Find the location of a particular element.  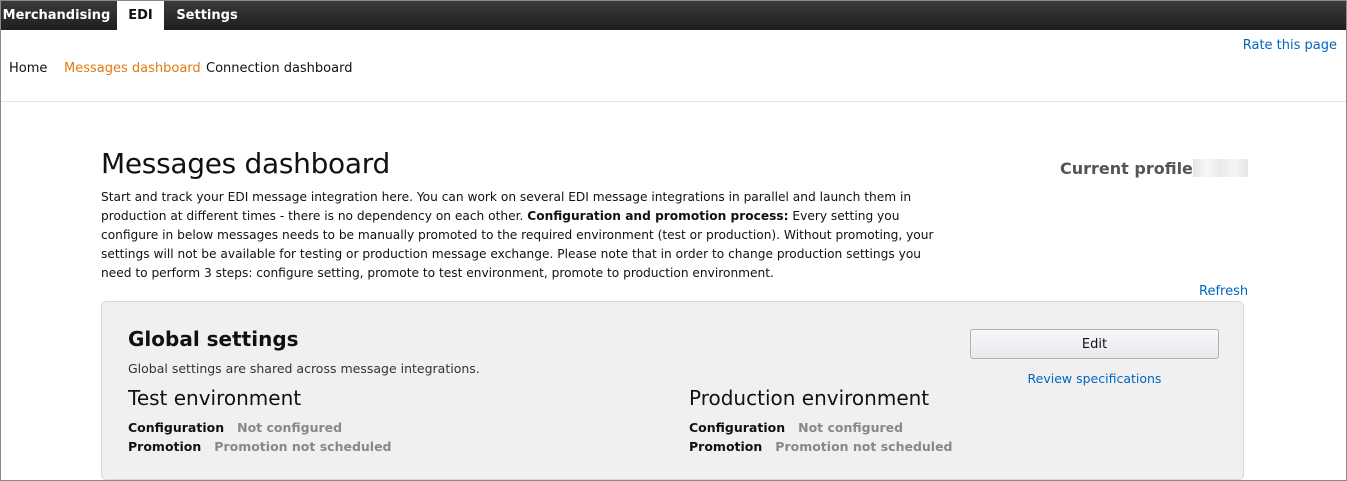

edit-button: Edit is located at coordinates (1094, 344).